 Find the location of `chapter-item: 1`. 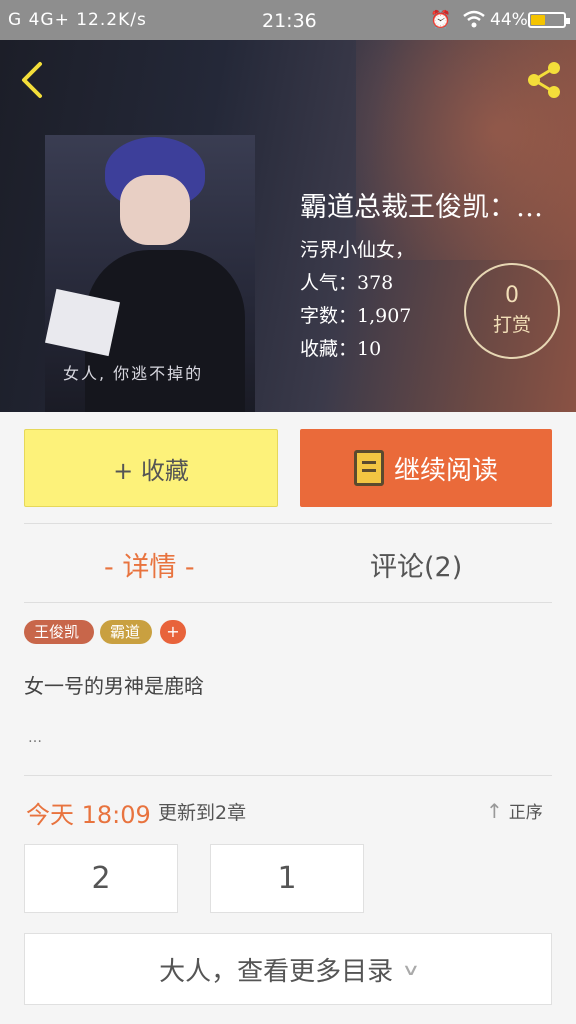

chapter-item: 1 is located at coordinates (287, 878).